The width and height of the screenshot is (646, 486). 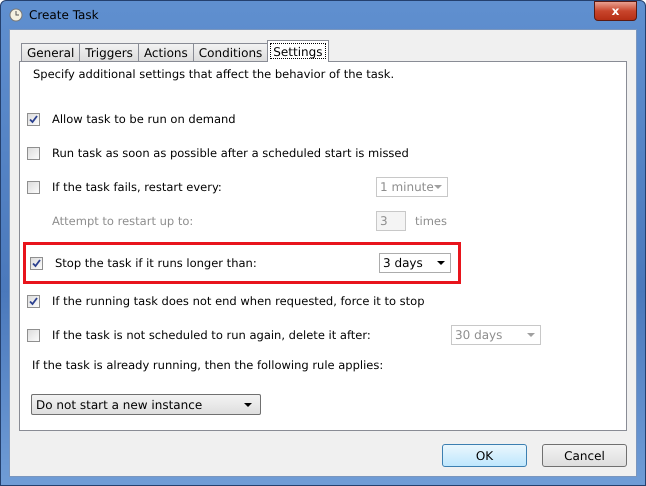 I want to click on intro-text: Specify additional settings that affect the behavior of the task., so click(x=214, y=74).